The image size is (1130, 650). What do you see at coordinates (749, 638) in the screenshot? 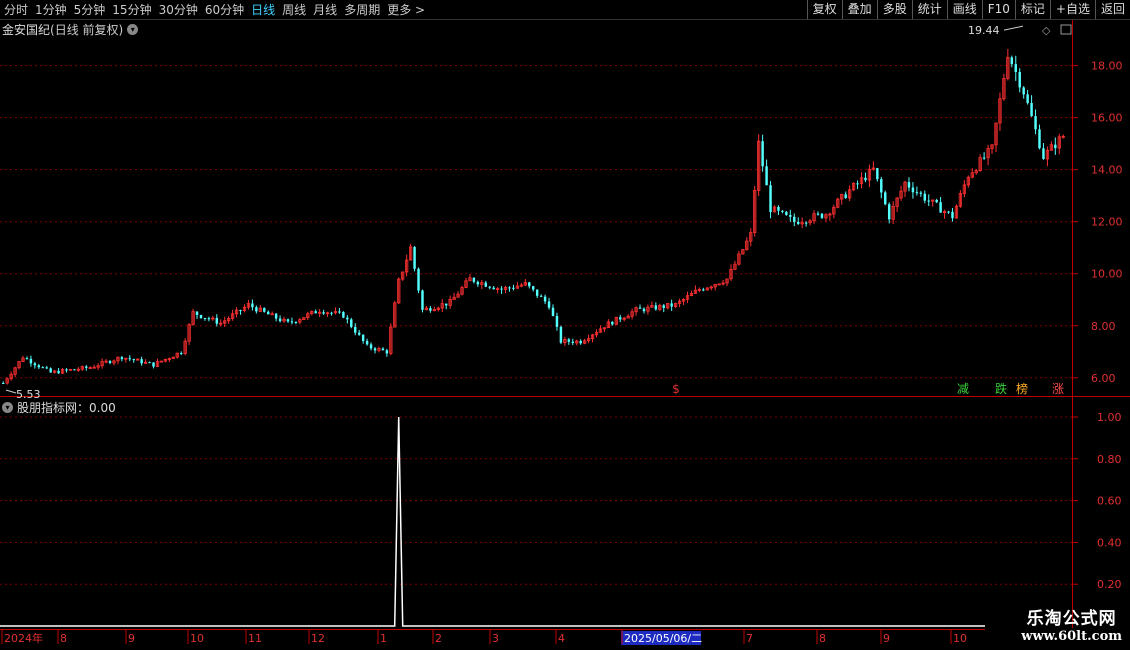
I see `time-tick-label: 7` at bounding box center [749, 638].